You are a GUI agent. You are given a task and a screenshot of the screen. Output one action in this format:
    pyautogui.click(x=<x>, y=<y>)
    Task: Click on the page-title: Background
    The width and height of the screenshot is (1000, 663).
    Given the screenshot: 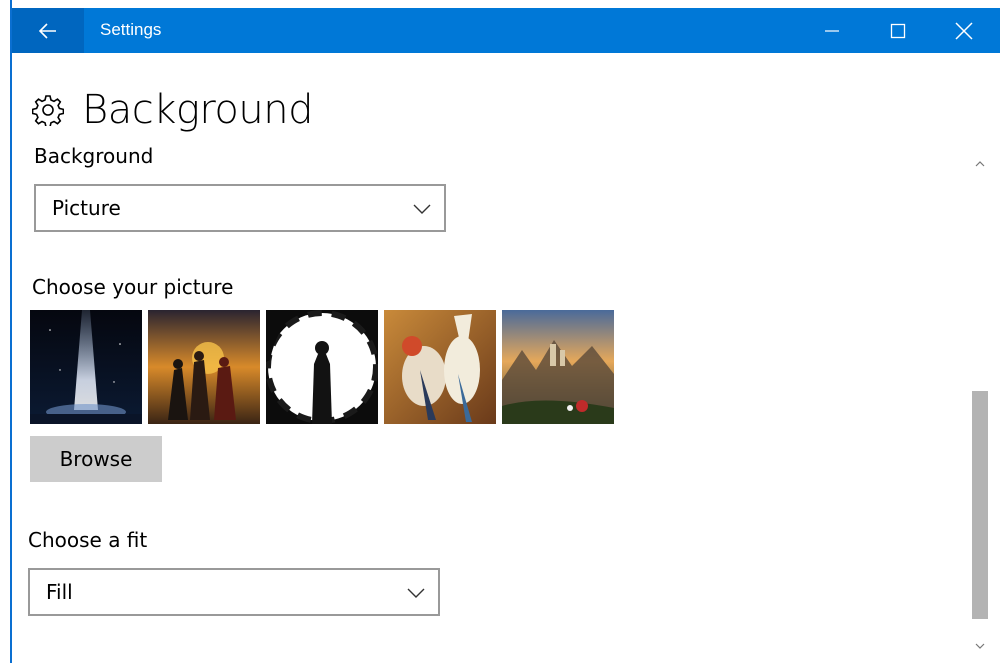 What is the action you would take?
    pyautogui.click(x=198, y=110)
    